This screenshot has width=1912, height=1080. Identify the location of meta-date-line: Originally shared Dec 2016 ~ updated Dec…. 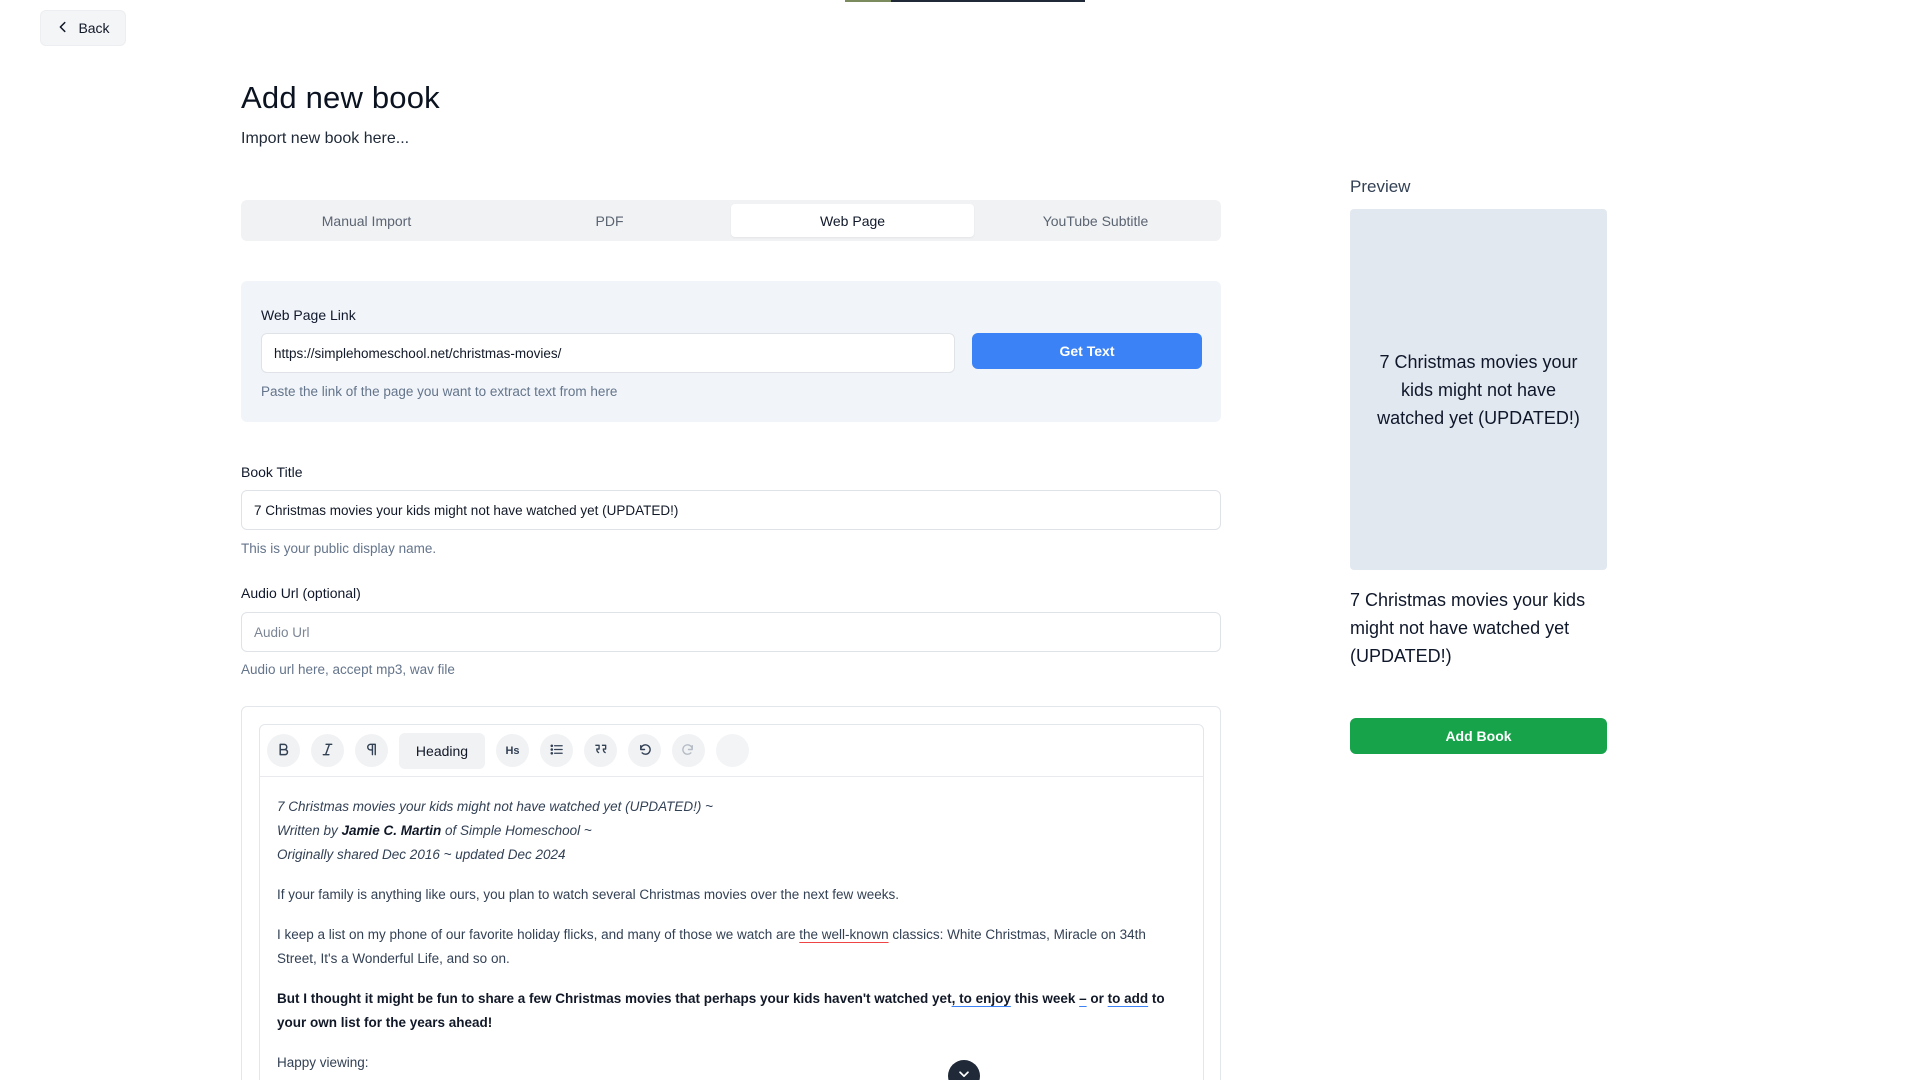
(421, 854).